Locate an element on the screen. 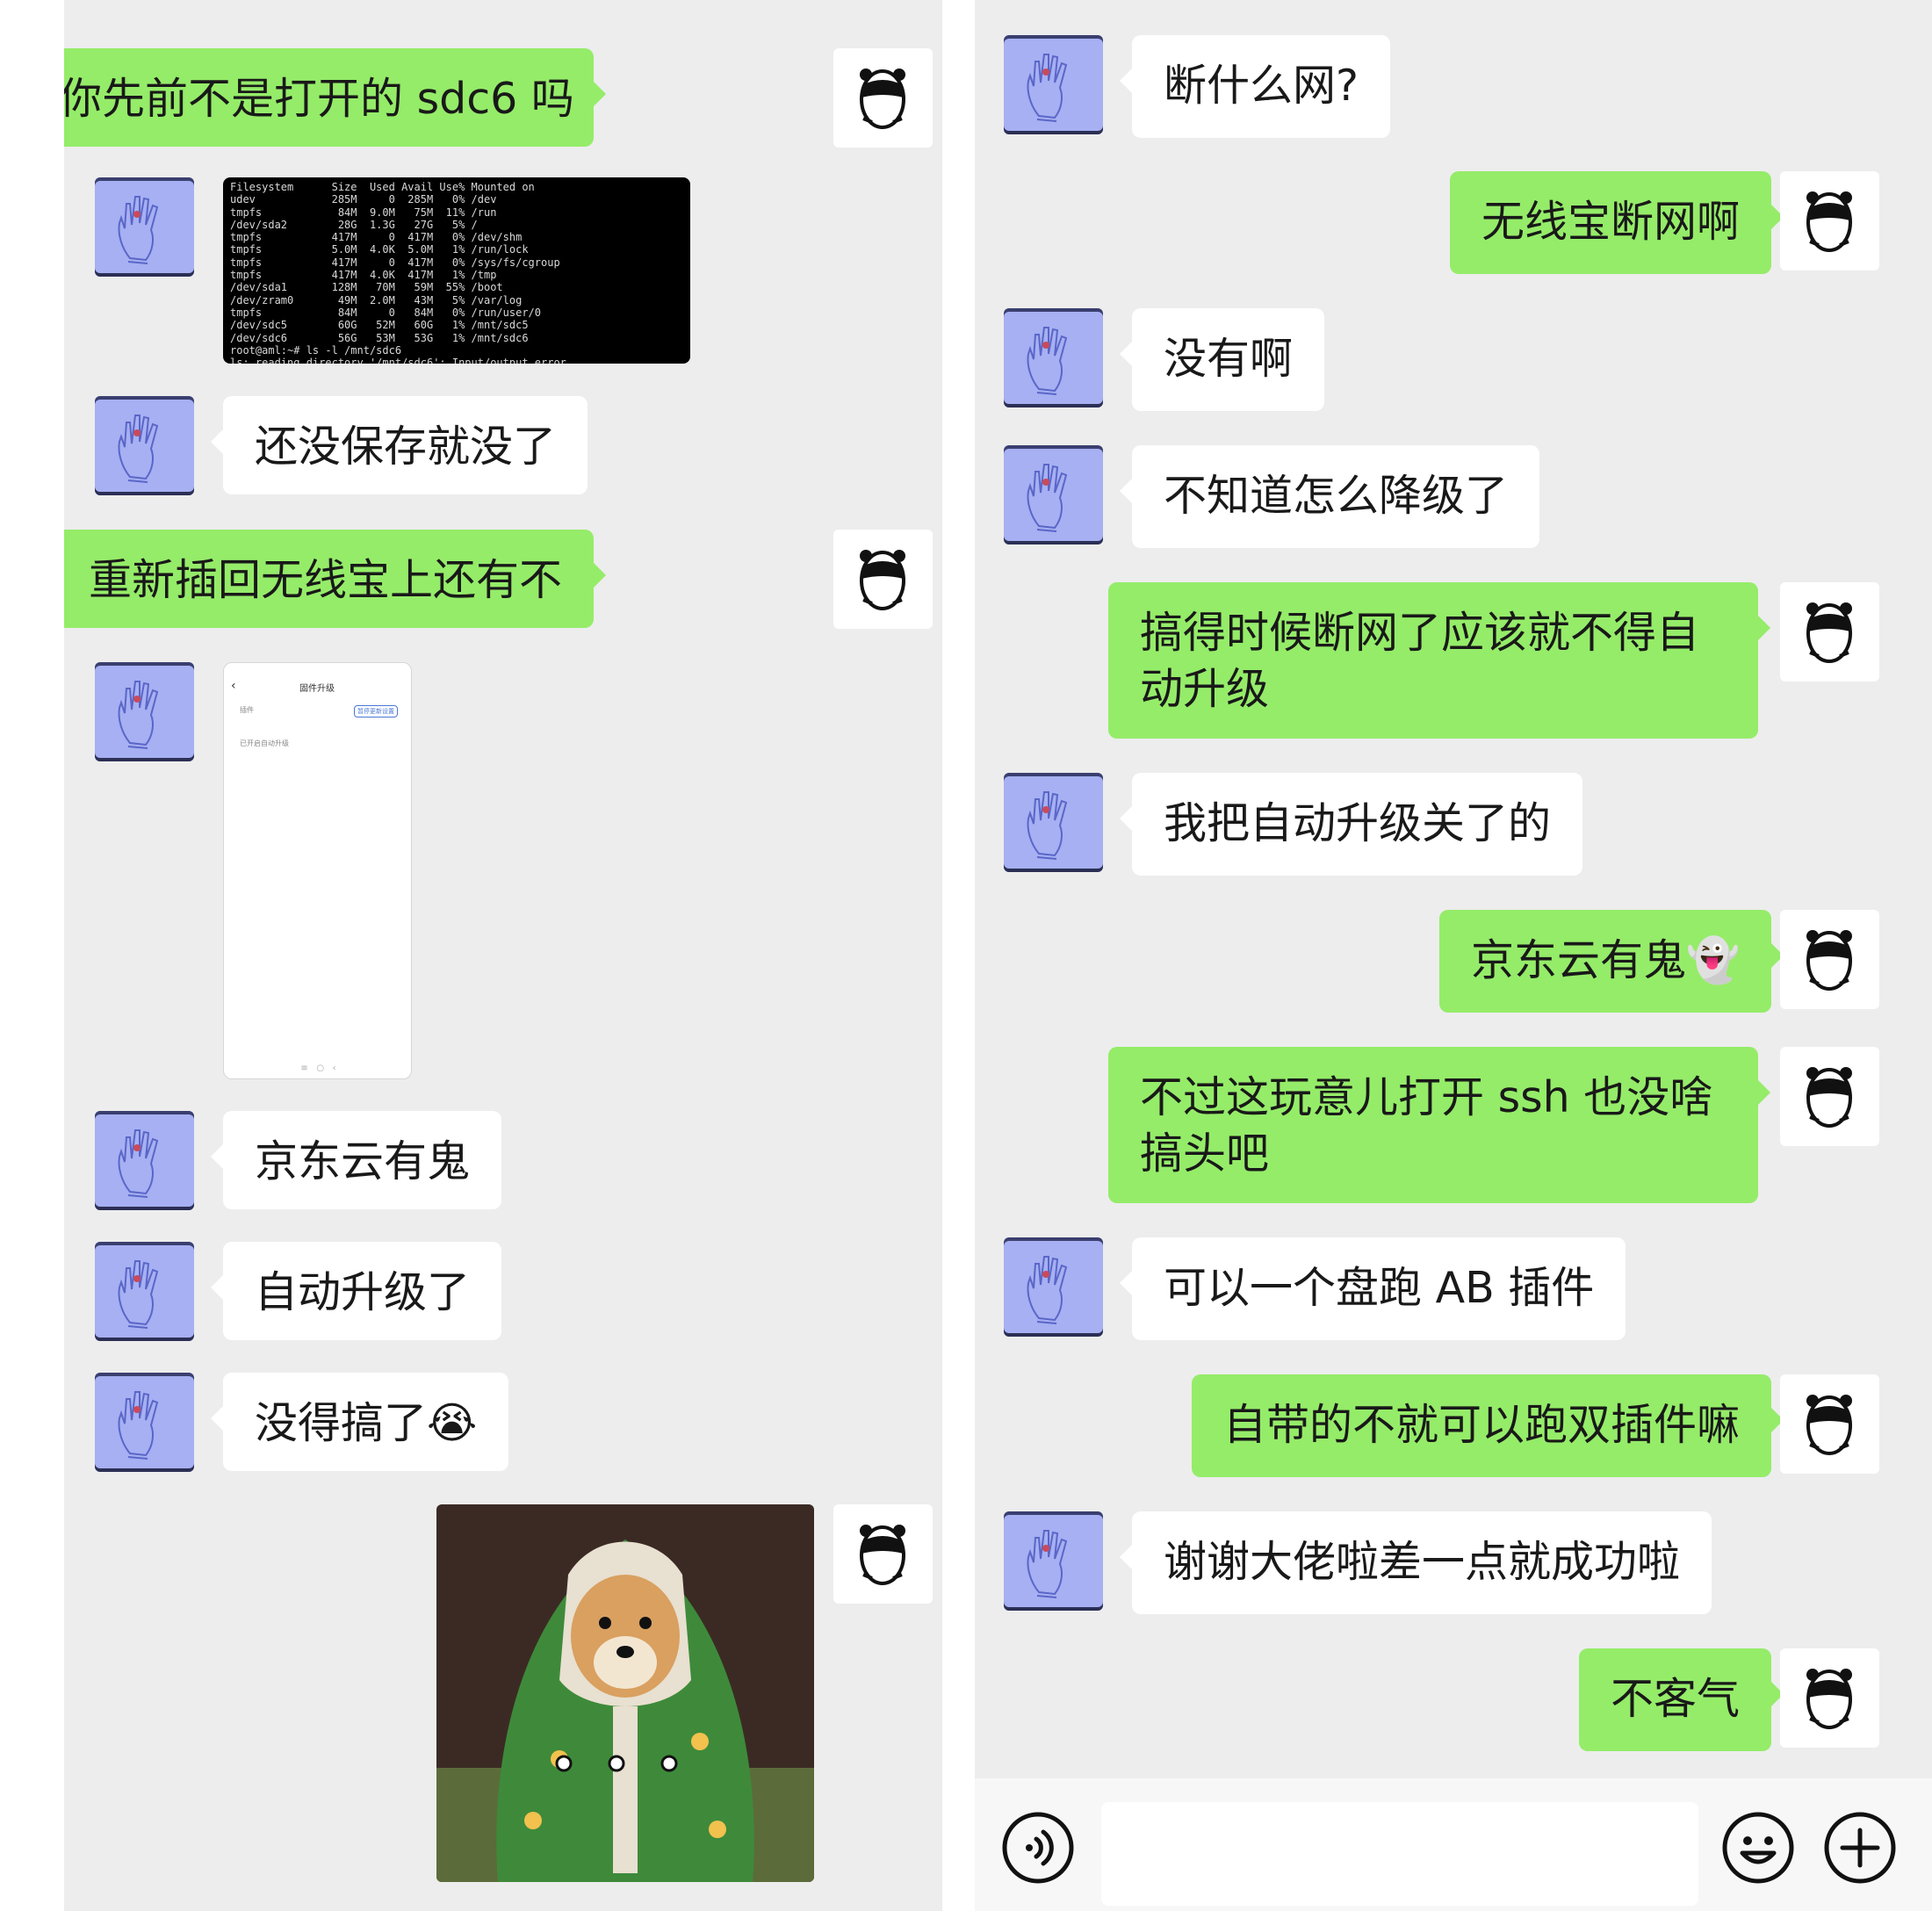 The width and height of the screenshot is (1932, 1911). plus-icon is located at coordinates (1860, 1848).